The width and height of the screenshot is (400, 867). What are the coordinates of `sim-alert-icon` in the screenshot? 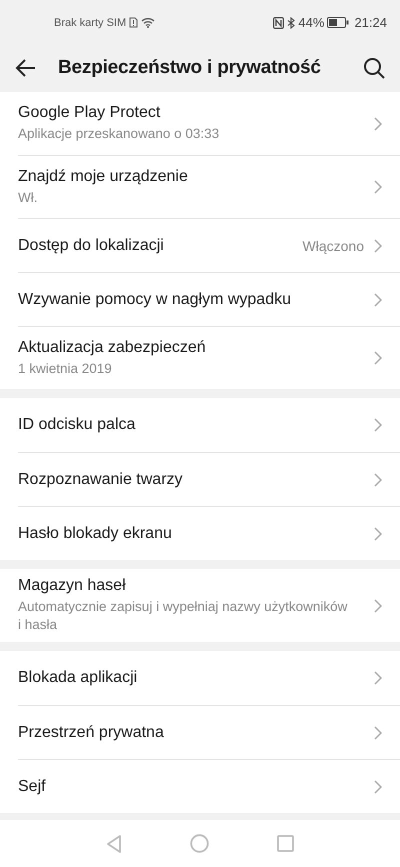 It's located at (133, 22).